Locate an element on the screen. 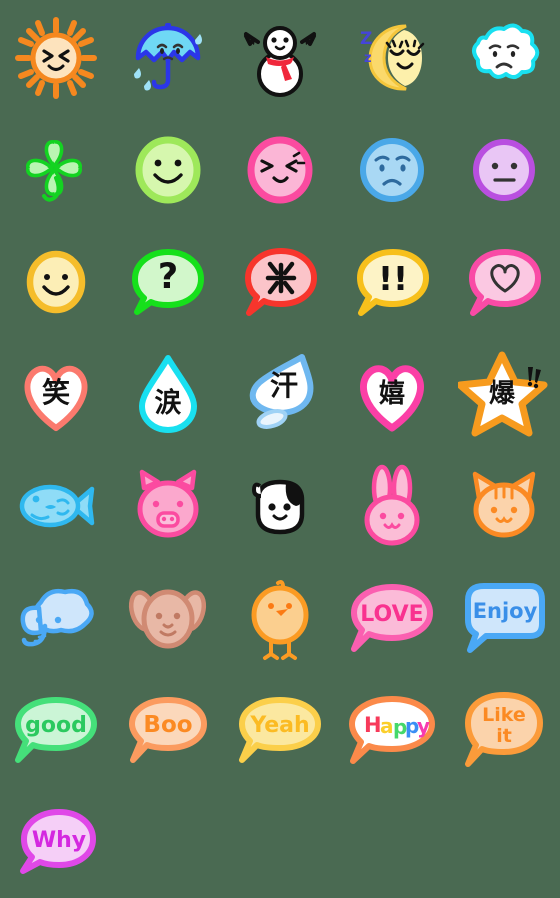 Image resolution: width=560 pixels, height=898 pixels. kanji-baku: 爆 is located at coordinates (502, 394).